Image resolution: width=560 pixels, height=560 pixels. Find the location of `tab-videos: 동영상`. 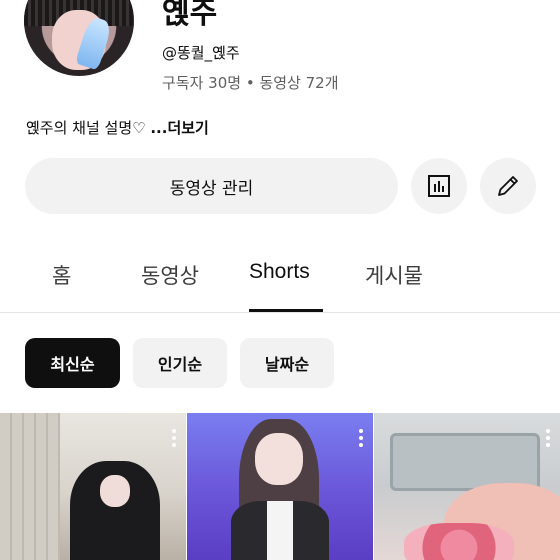

tab-videos: 동영상 is located at coordinates (170, 275).